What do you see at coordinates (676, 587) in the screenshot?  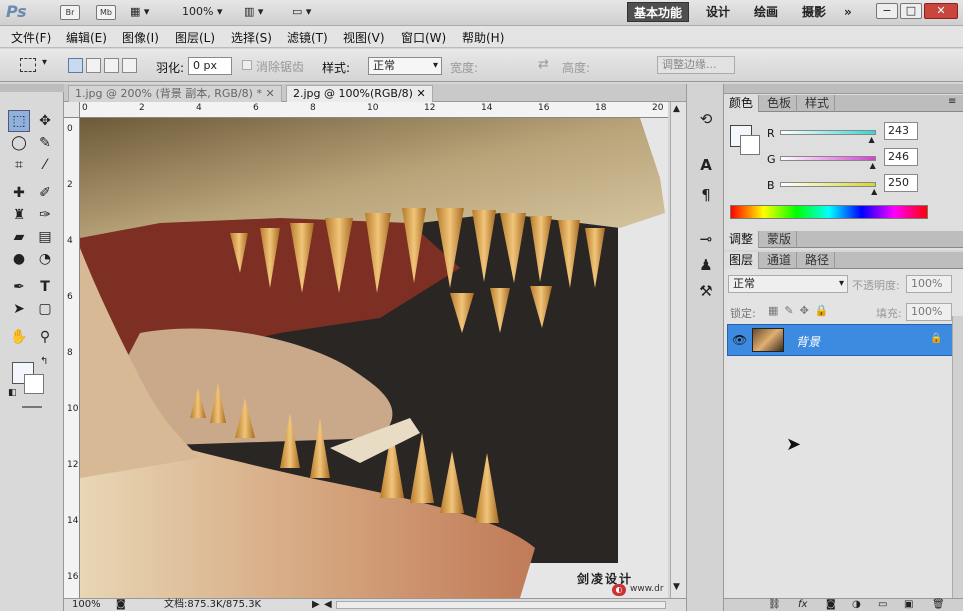 I see `scroll-down-icon: ▼` at bounding box center [676, 587].